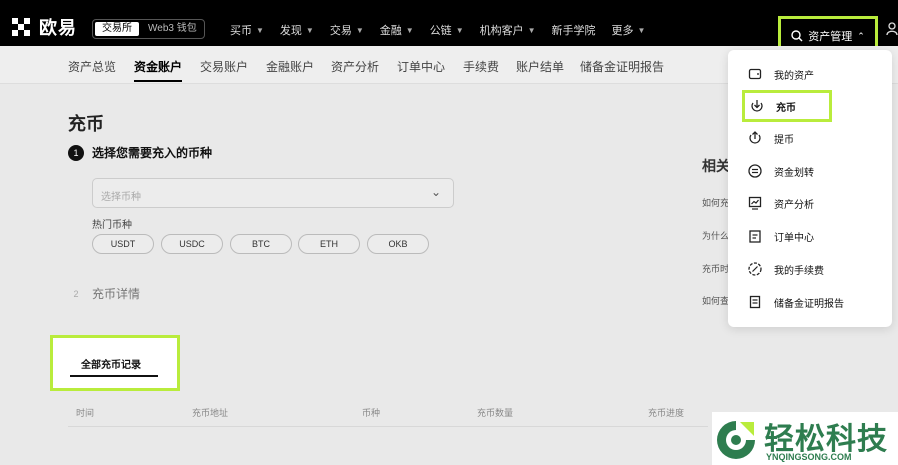 Image resolution: width=898 pixels, height=465 pixels. Describe the element at coordinates (121, 197) in the screenshot. I see `coin-select-placeholder: 选择币种` at that location.